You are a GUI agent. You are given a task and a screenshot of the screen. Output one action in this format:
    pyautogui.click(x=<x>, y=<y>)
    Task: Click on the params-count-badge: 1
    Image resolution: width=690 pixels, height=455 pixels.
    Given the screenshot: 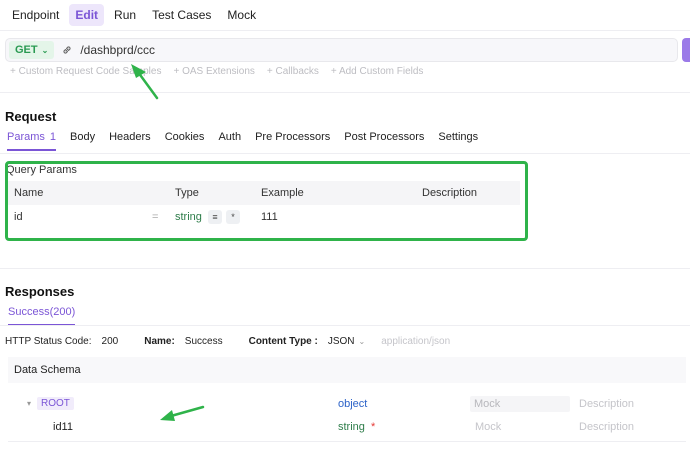 What is the action you would take?
    pyautogui.click(x=53, y=137)
    